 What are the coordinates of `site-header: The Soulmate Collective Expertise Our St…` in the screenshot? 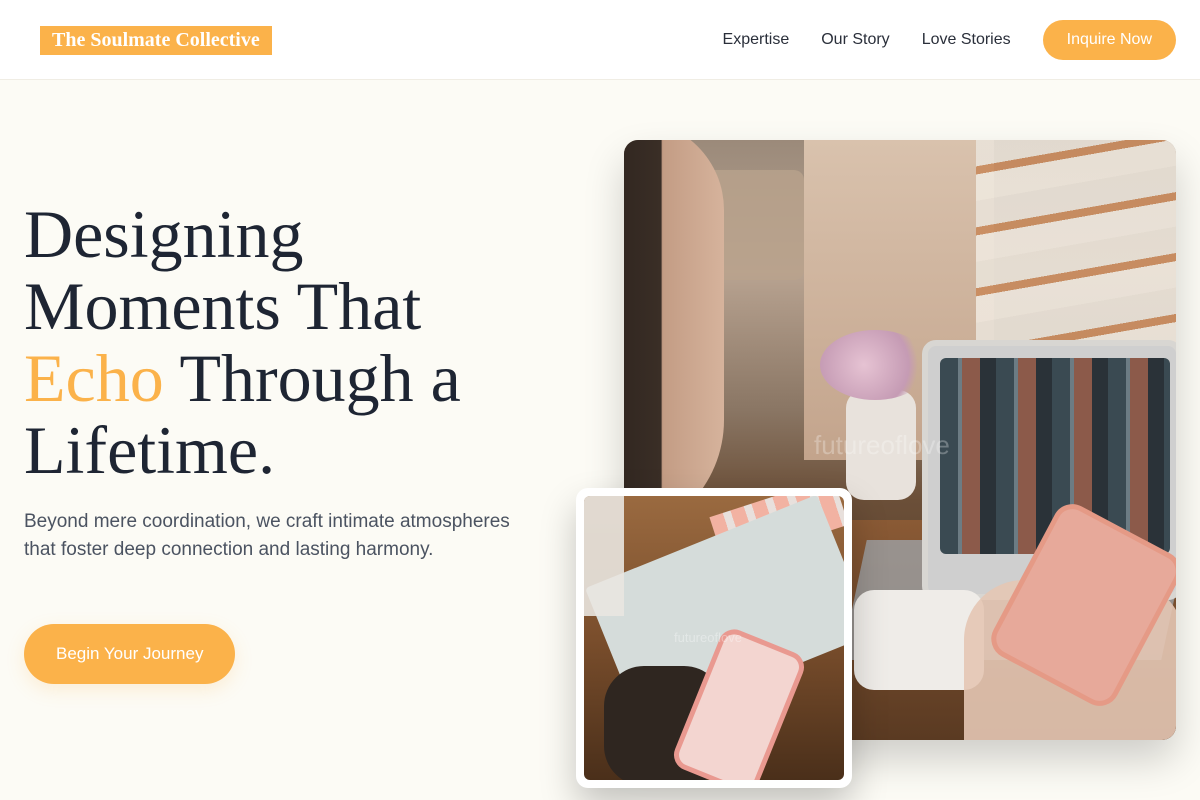 It's located at (600, 40).